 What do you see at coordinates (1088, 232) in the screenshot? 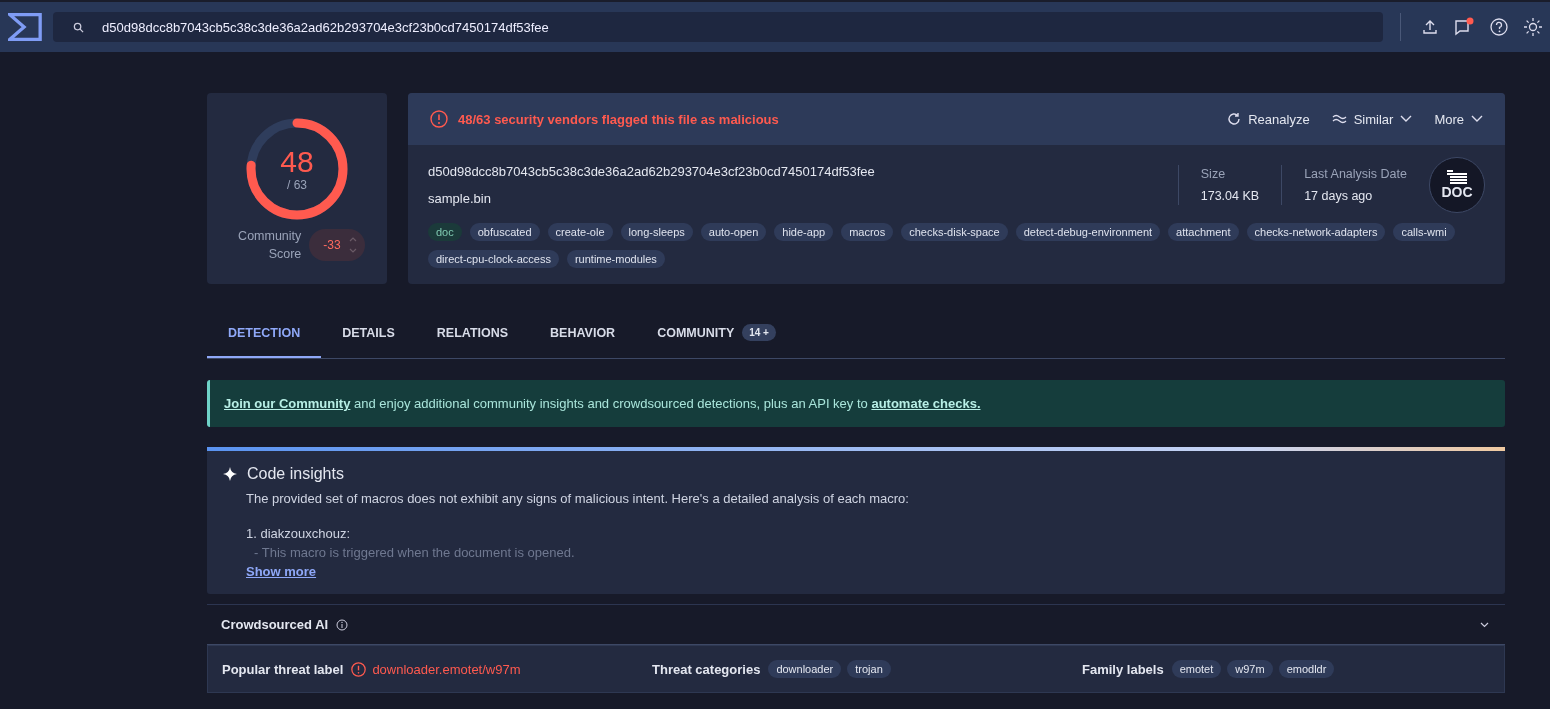
I see `tag: detect-debug-environment` at bounding box center [1088, 232].